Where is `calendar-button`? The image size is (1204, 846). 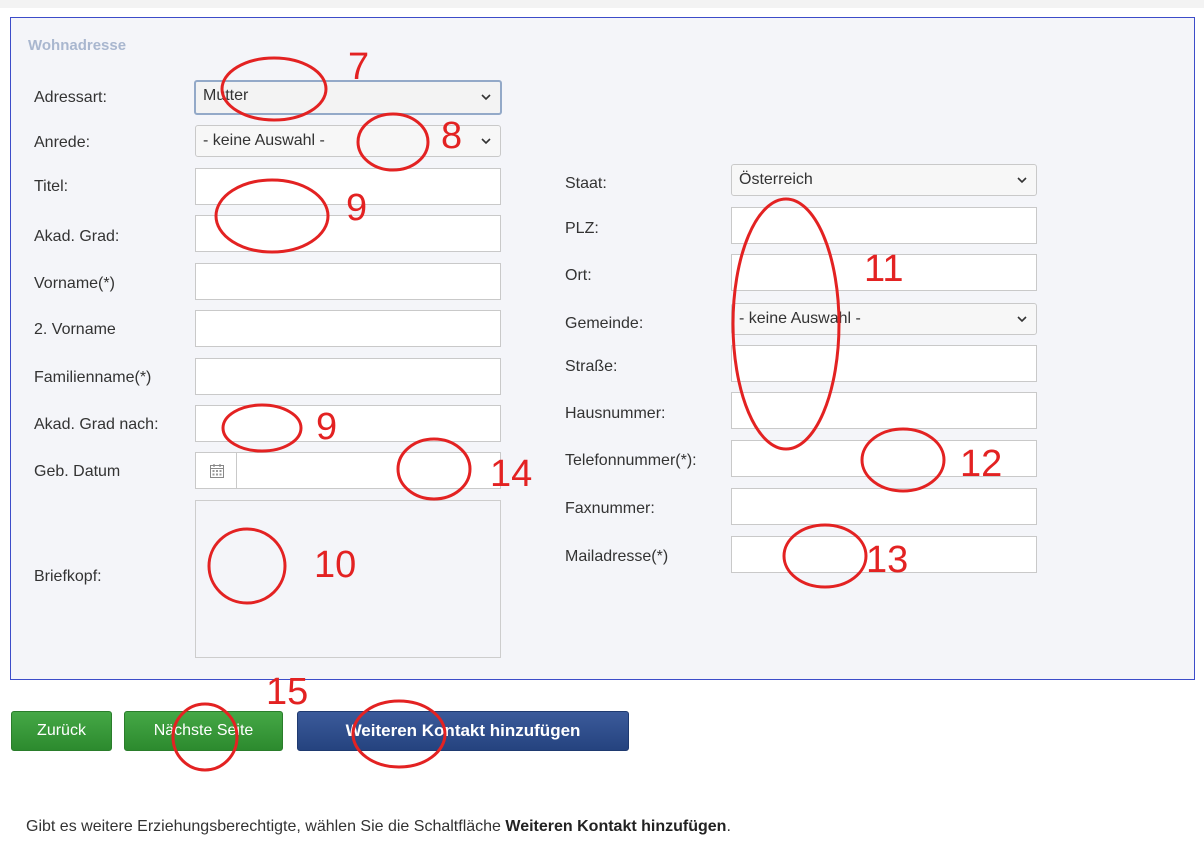 calendar-button is located at coordinates (216, 470).